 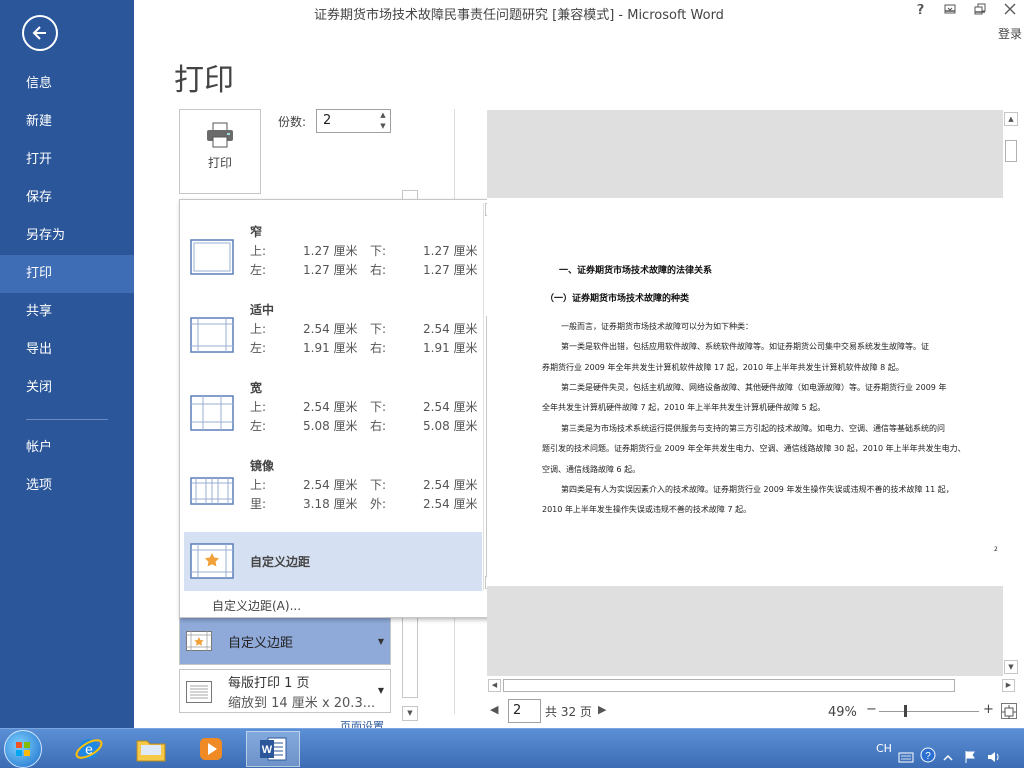 I want to click on page-setup-link: 页面设置, so click(x=362, y=723).